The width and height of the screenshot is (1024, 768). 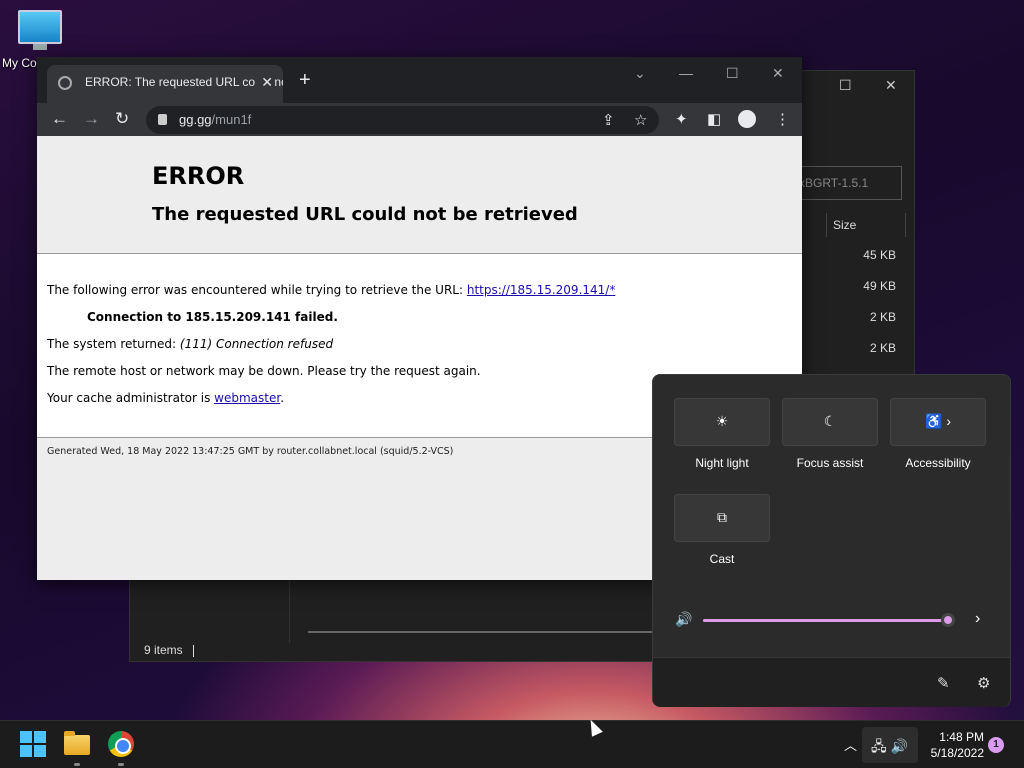 I want to click on file-size: 49 KB, so click(x=879, y=286).